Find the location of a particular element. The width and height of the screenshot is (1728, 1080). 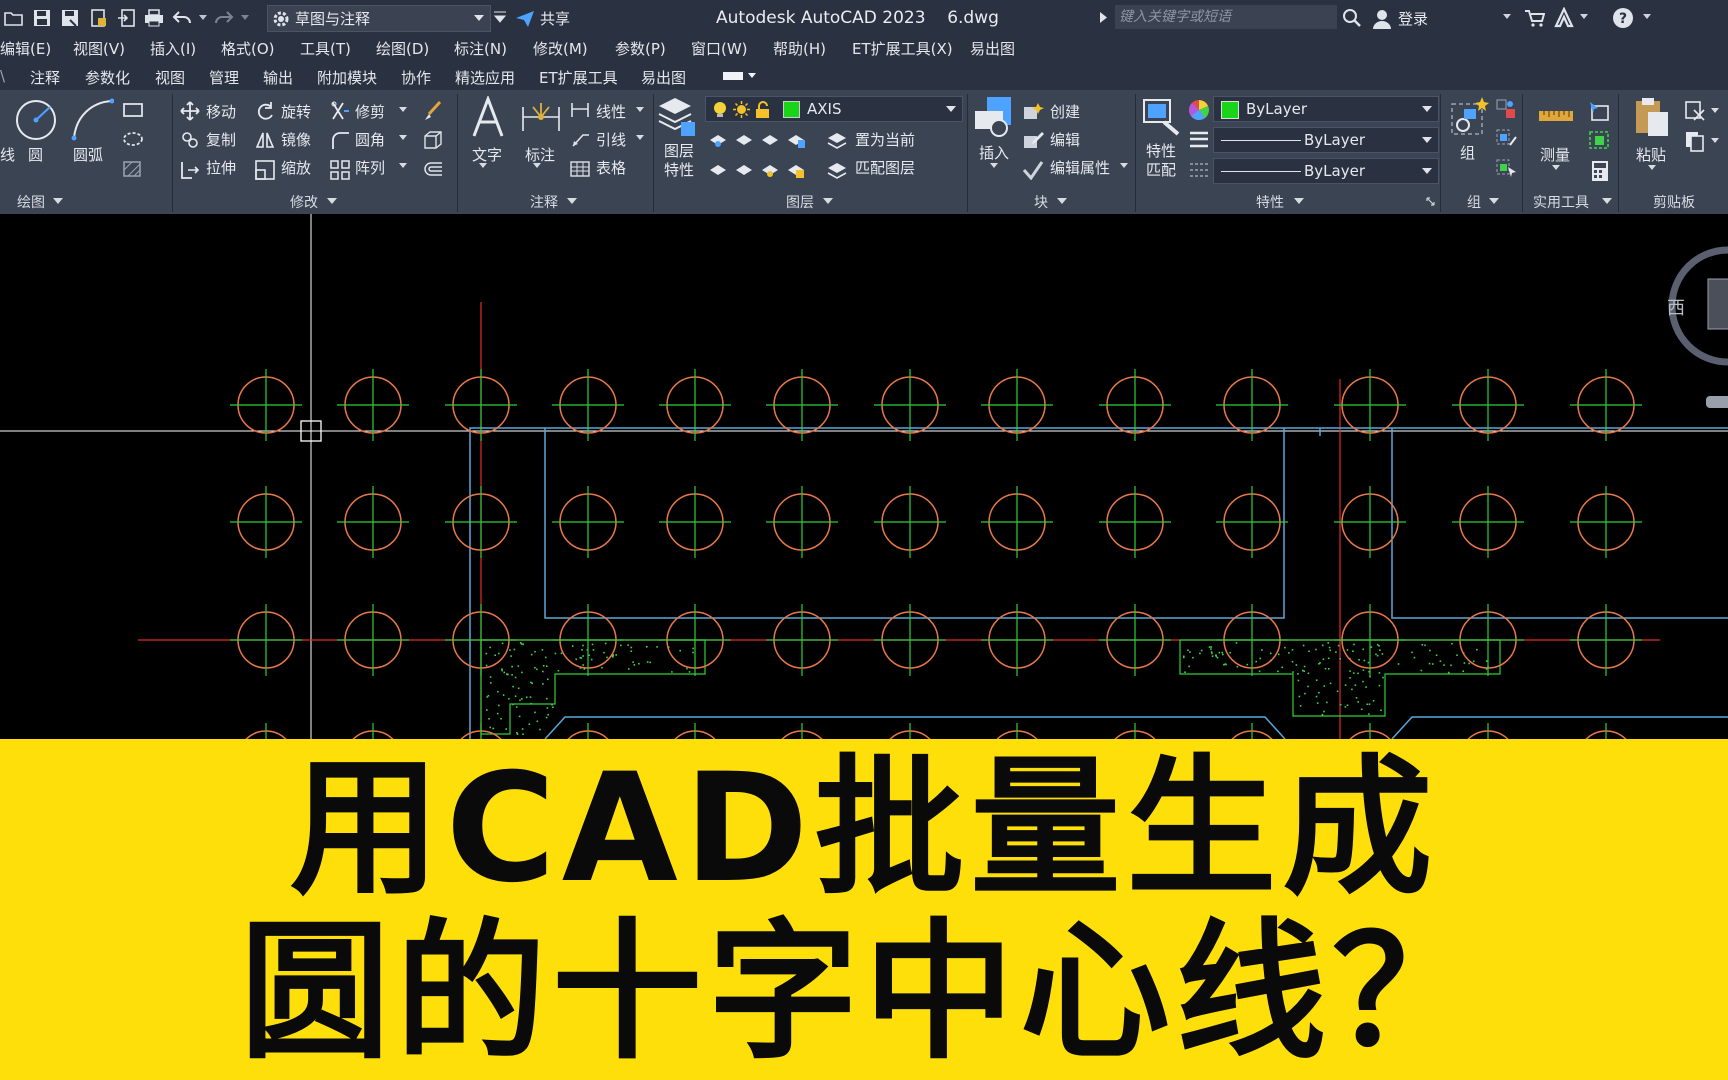

viewcube-direction-label: 西 is located at coordinates (1676, 307).